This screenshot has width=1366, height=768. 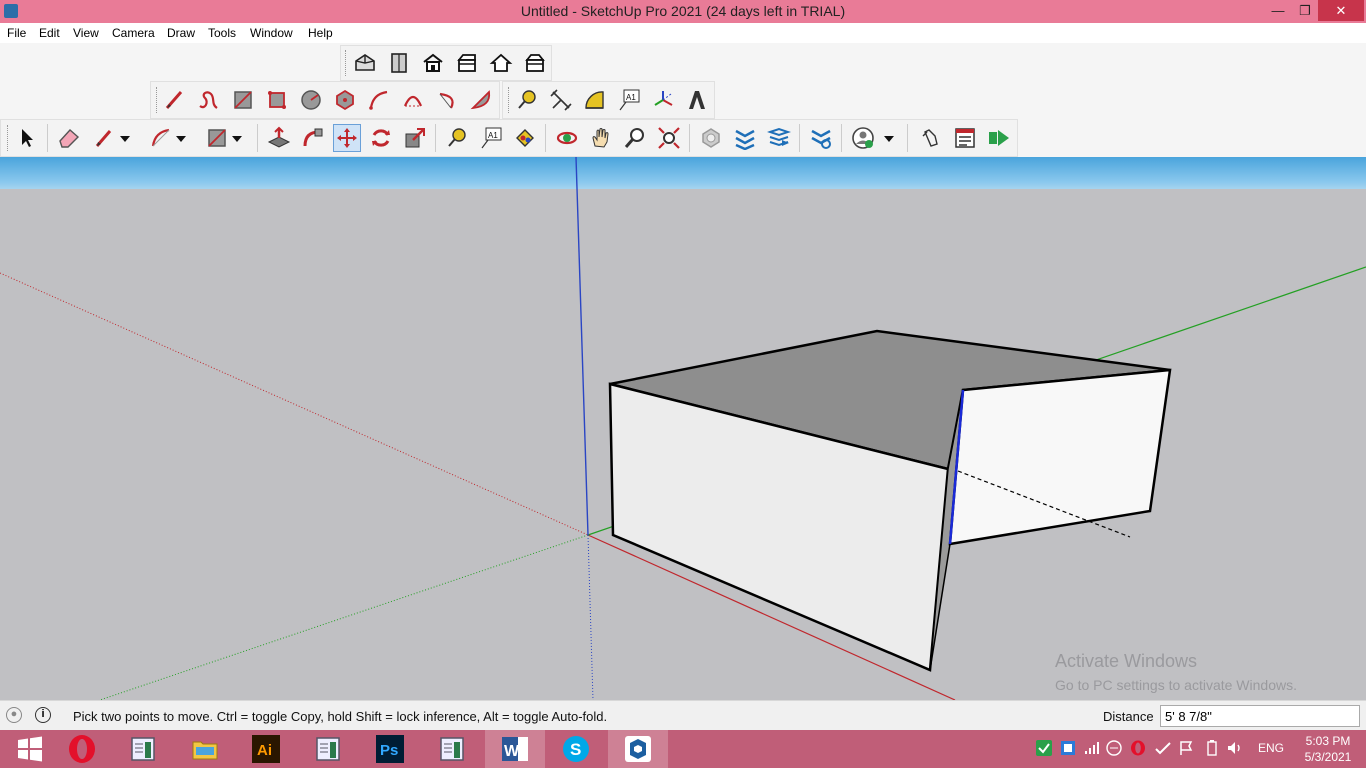 I want to click on freehand-icon, so click(x=209, y=100).